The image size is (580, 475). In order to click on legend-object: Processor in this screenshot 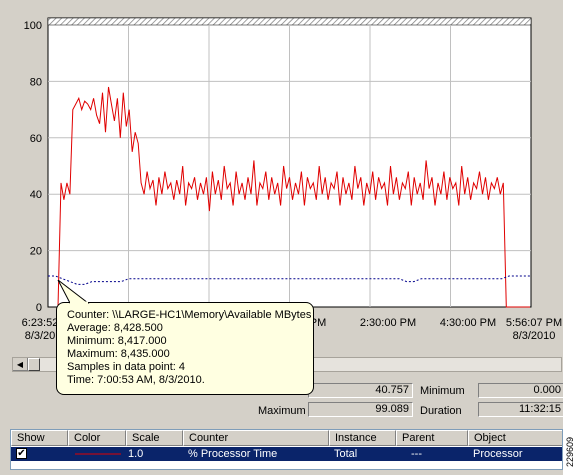, I will do `click(498, 454)`.